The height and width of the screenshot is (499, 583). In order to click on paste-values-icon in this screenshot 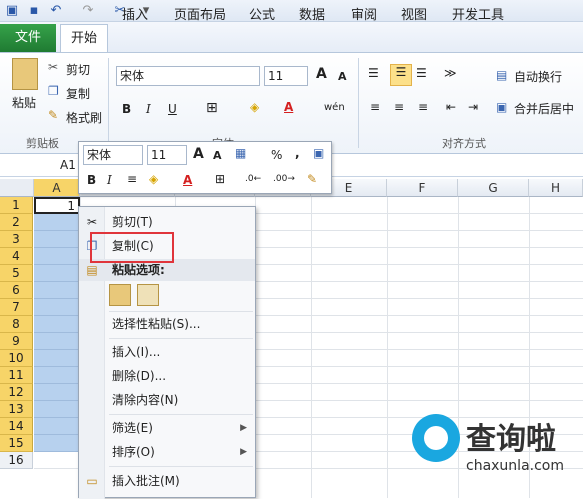, I will do `click(148, 295)`.